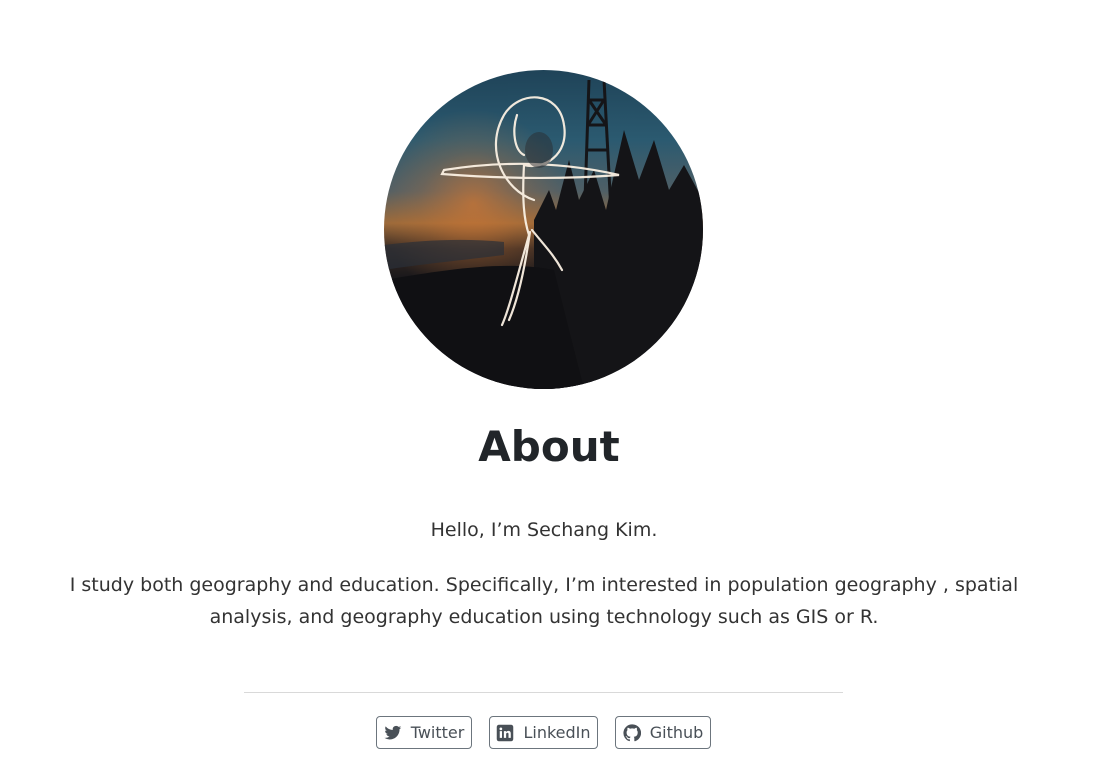 This screenshot has width=1098, height=758. What do you see at coordinates (543, 692) in the screenshot?
I see `divider` at bounding box center [543, 692].